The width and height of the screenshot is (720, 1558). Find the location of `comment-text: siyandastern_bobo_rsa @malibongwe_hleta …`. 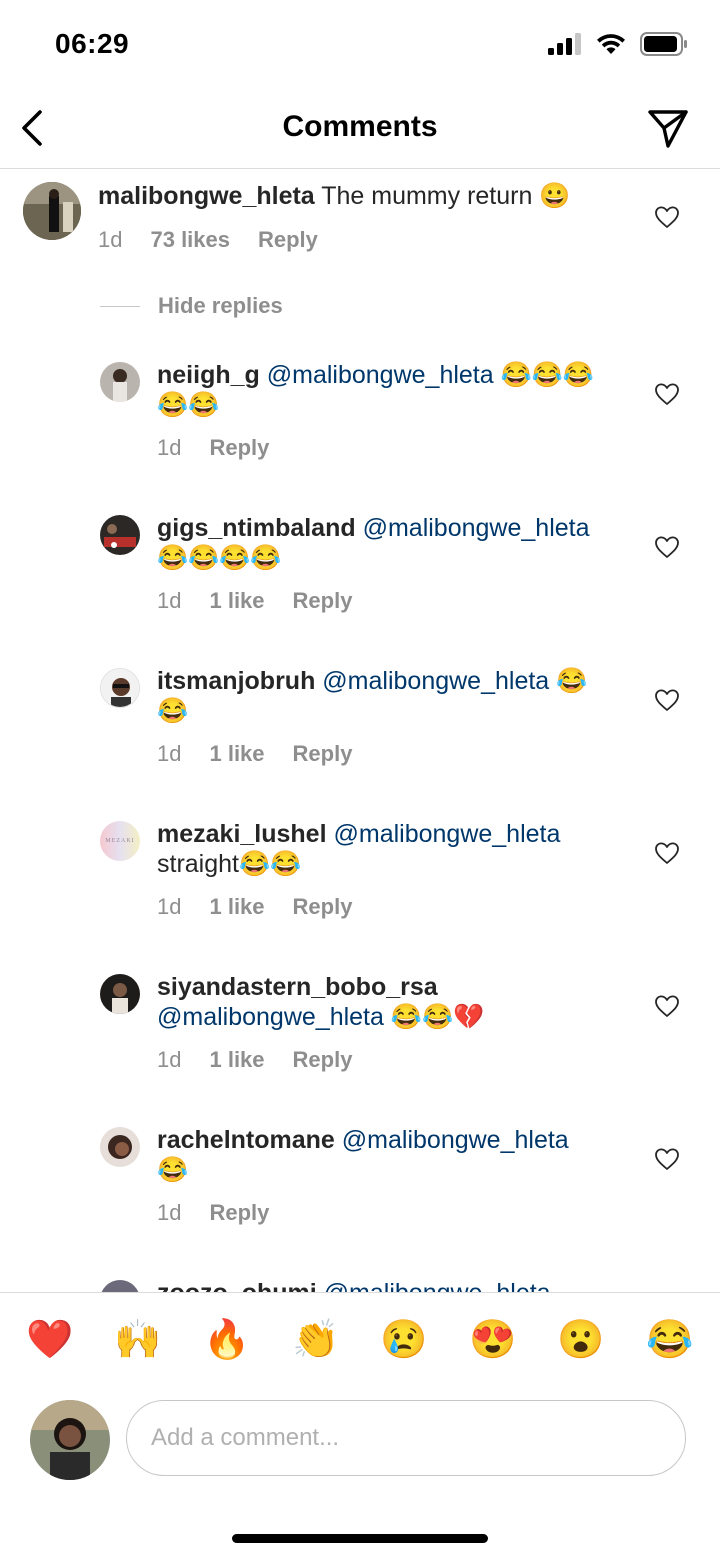

comment-text: siyandastern_bobo_rsa @malibongwe_hleta … is located at coordinates (387, 1002).